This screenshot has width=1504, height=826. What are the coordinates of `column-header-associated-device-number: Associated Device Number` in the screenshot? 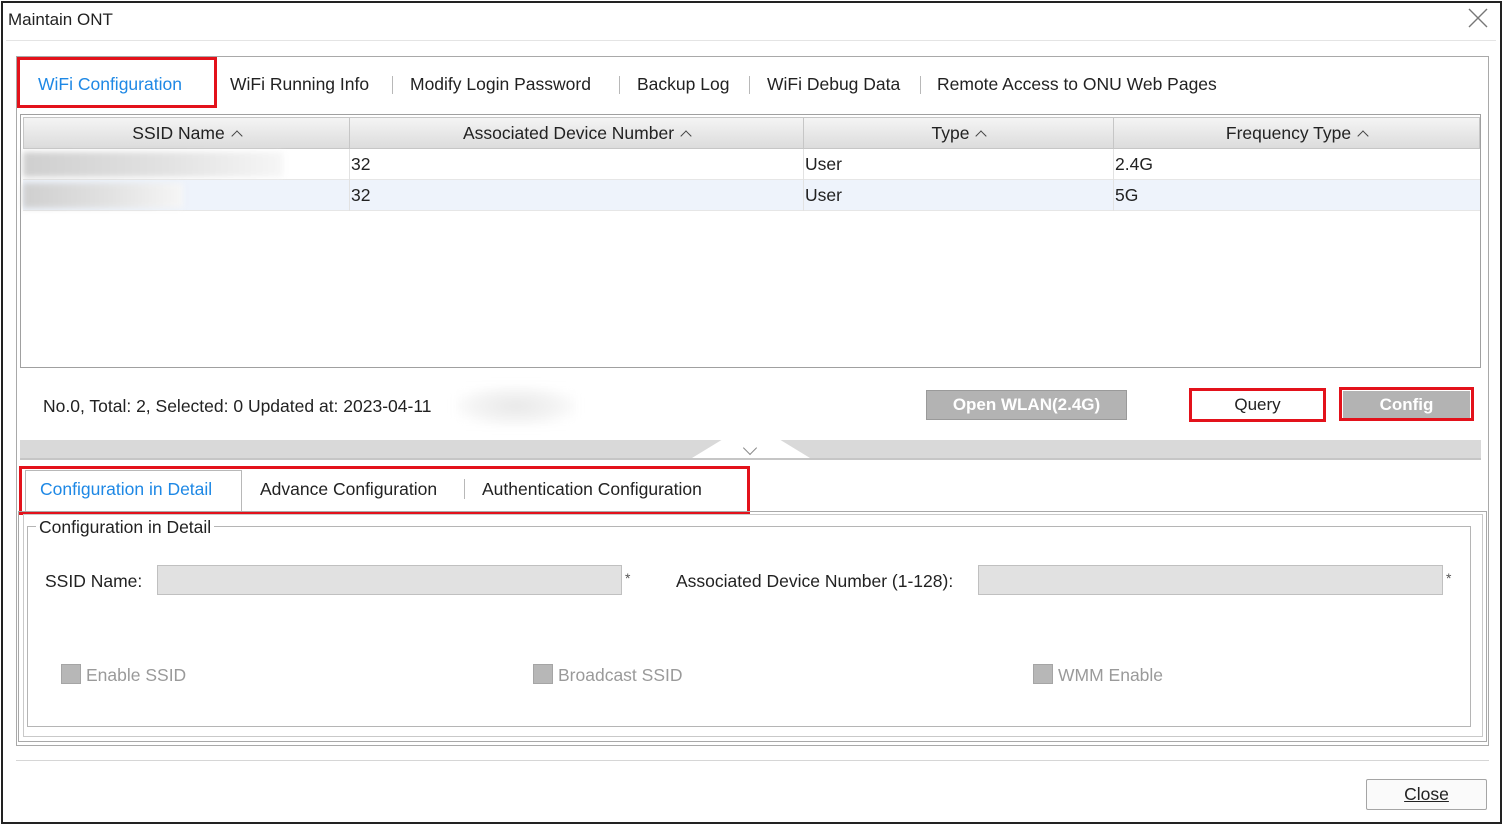 It's located at (576, 133).